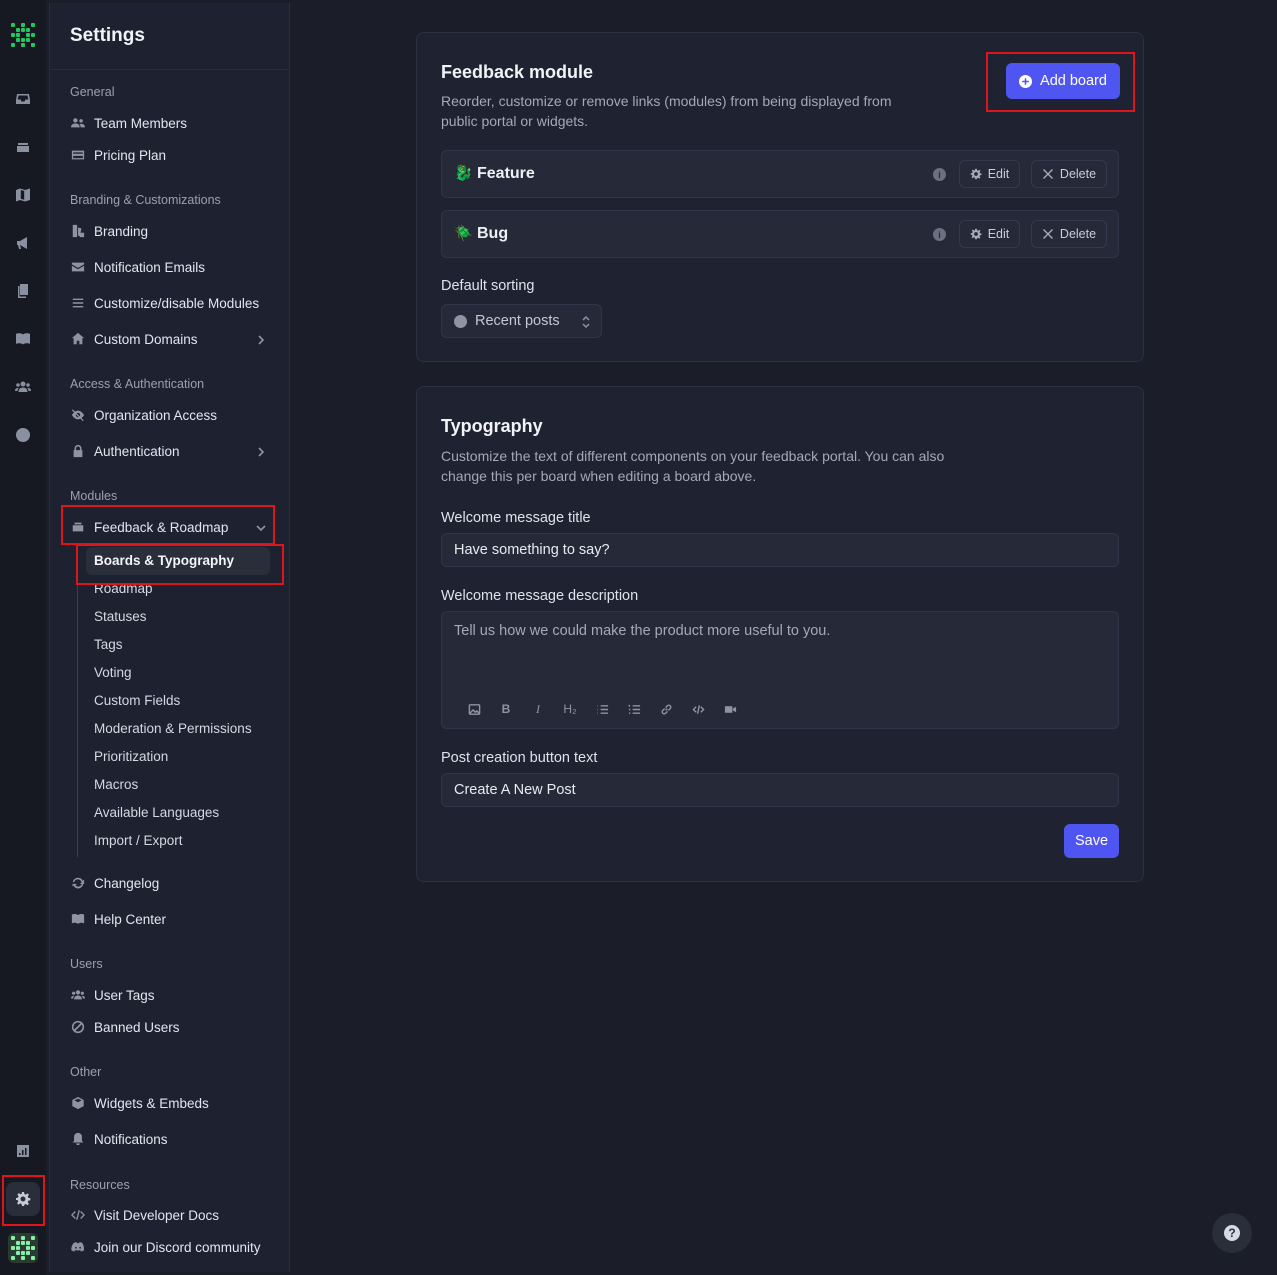 The width and height of the screenshot is (1277, 1275). What do you see at coordinates (108, 645) in the screenshot?
I see `subitem-tags: Tags` at bounding box center [108, 645].